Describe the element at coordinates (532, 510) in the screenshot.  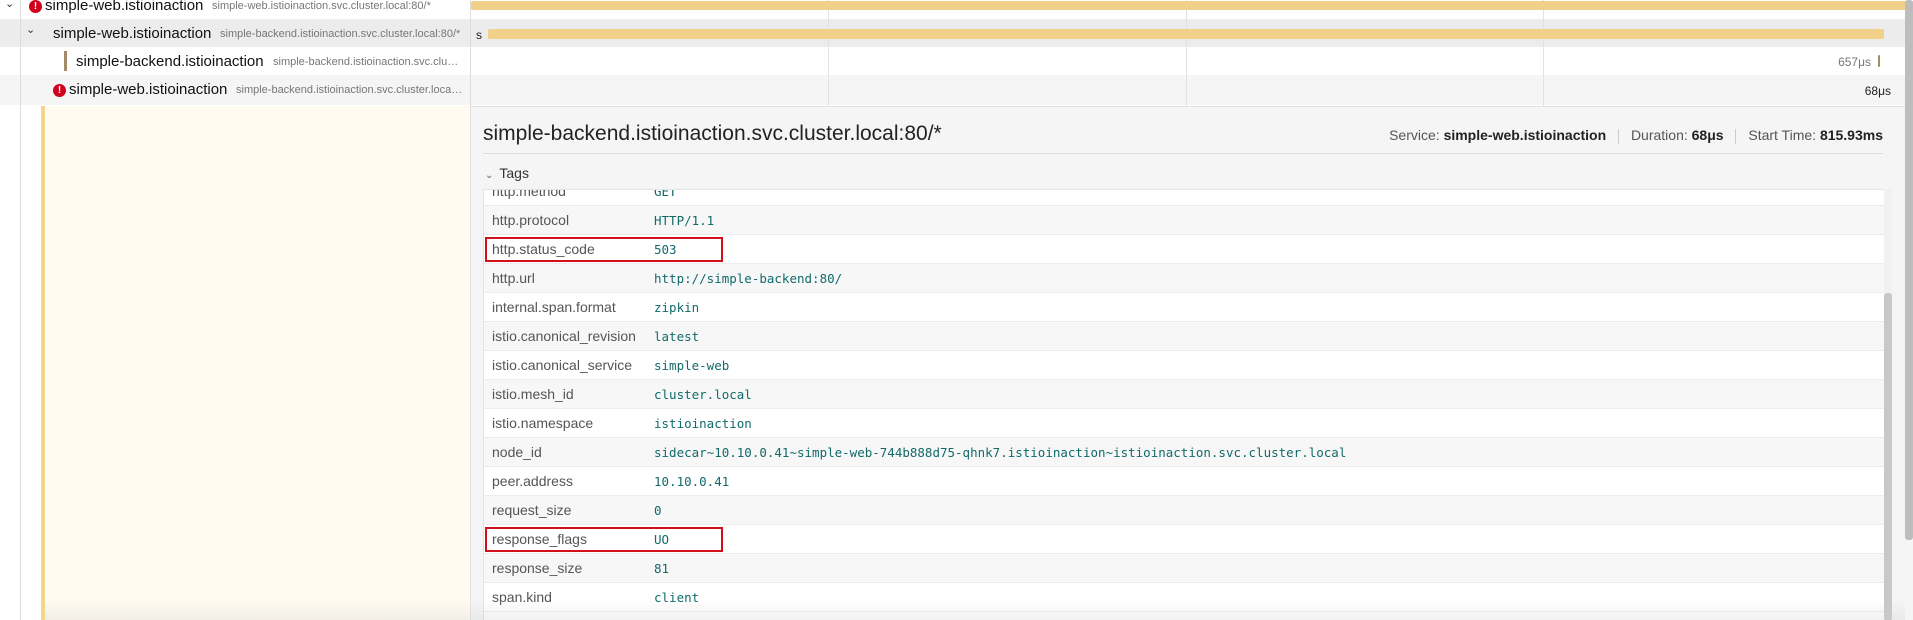
I see `tag-key: request_size` at that location.